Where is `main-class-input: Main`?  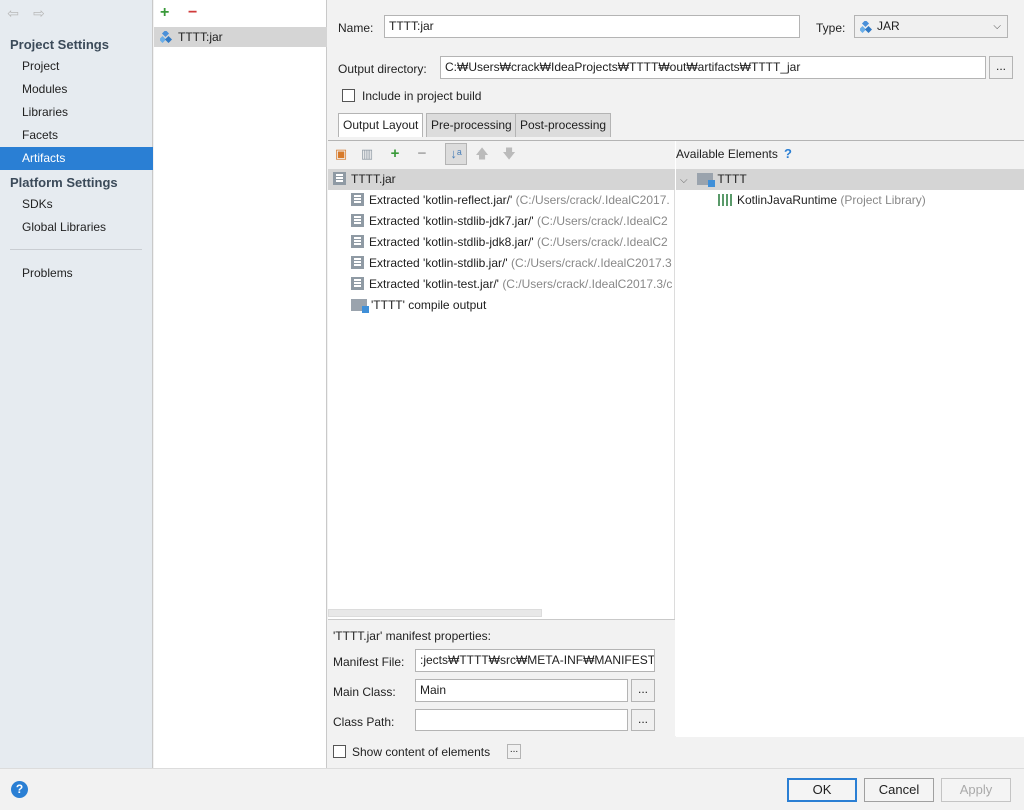 main-class-input: Main is located at coordinates (521, 690).